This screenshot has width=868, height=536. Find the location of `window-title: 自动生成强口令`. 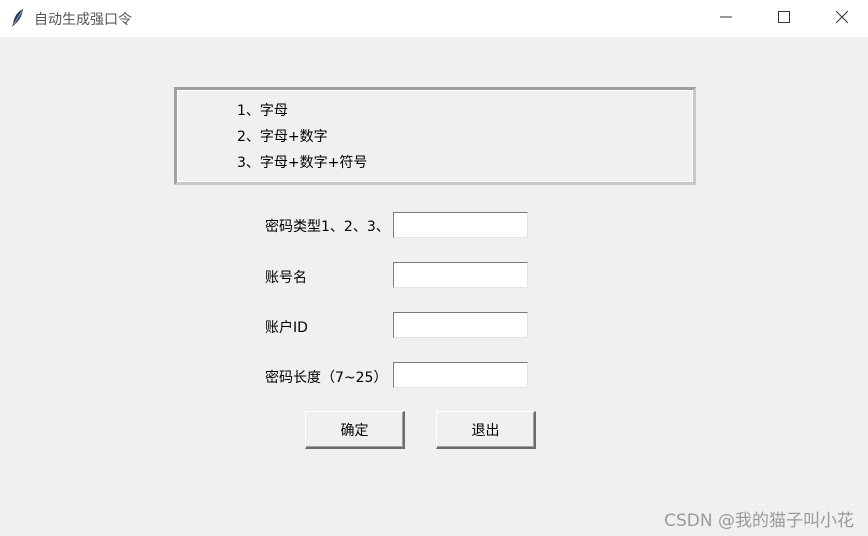

window-title: 自动生成强口令 is located at coordinates (83, 20).